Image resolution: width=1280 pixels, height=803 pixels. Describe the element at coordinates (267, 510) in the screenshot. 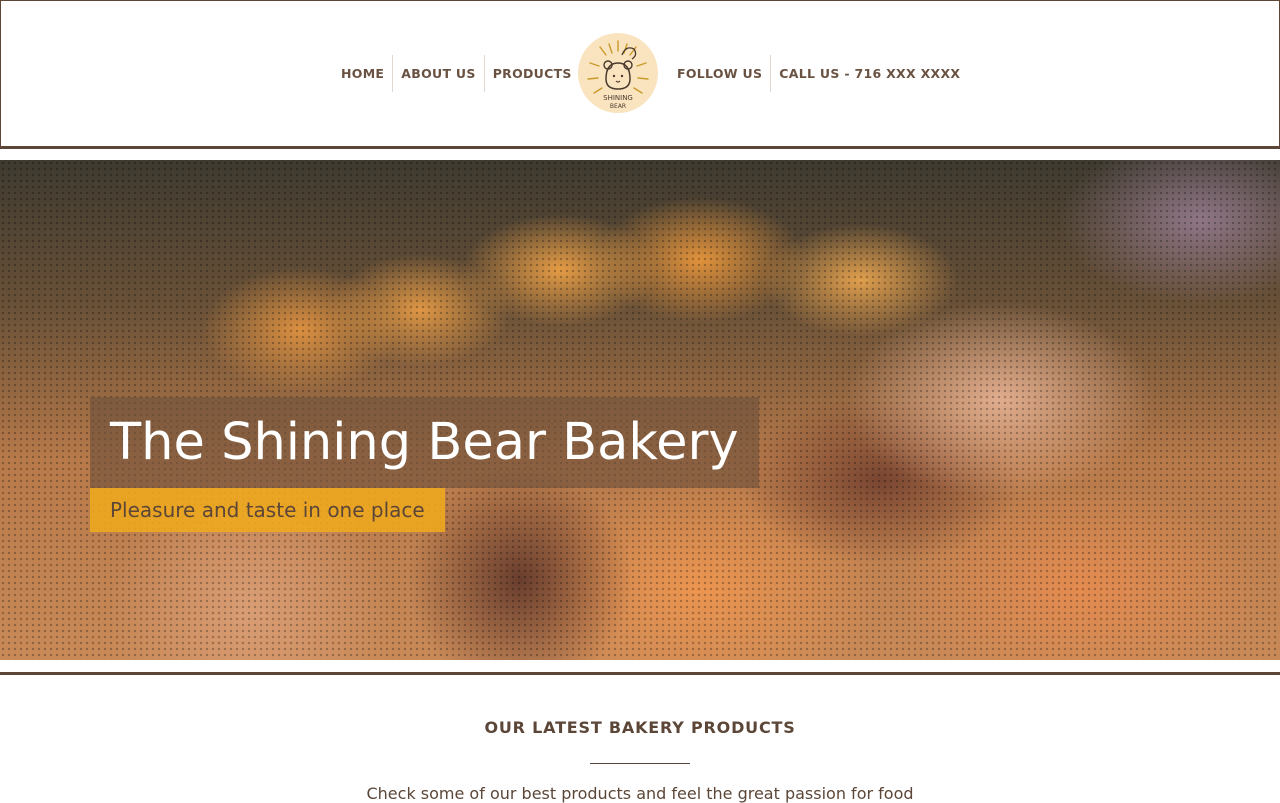

I see `hero-subtitle: Pleasure and taste in one place` at that location.